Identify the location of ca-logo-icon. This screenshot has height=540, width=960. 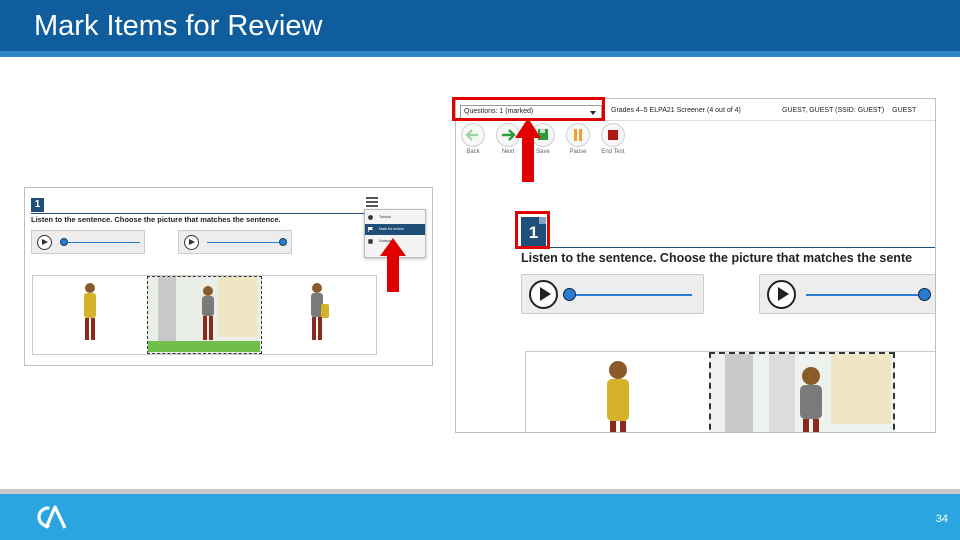
(52, 517).